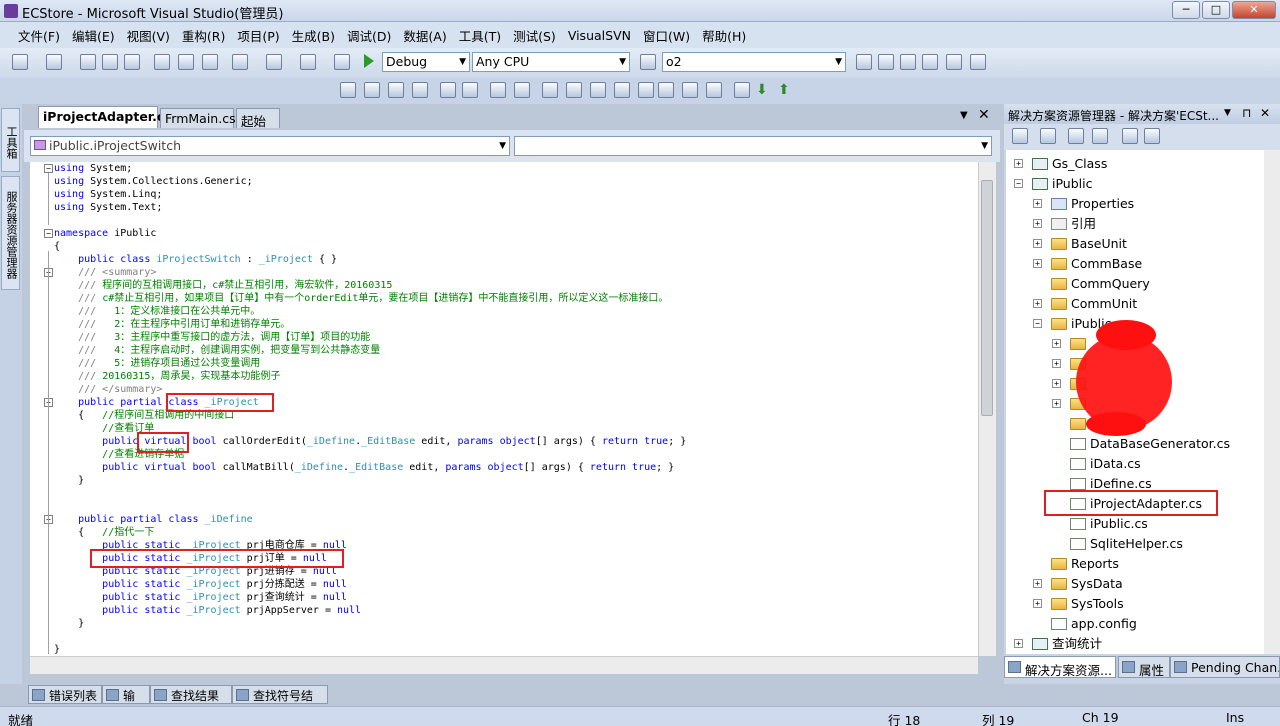 This screenshot has width=1280, height=726. What do you see at coordinates (522, 90) in the screenshot?
I see `uncomment-icon` at bounding box center [522, 90].